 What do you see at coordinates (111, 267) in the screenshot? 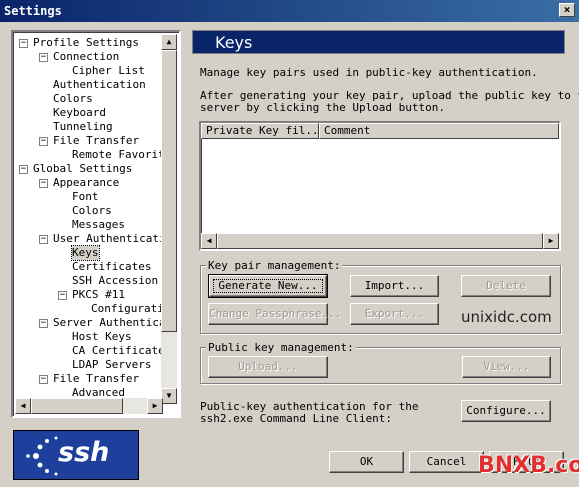
I see `tree-item: Certificates` at bounding box center [111, 267].